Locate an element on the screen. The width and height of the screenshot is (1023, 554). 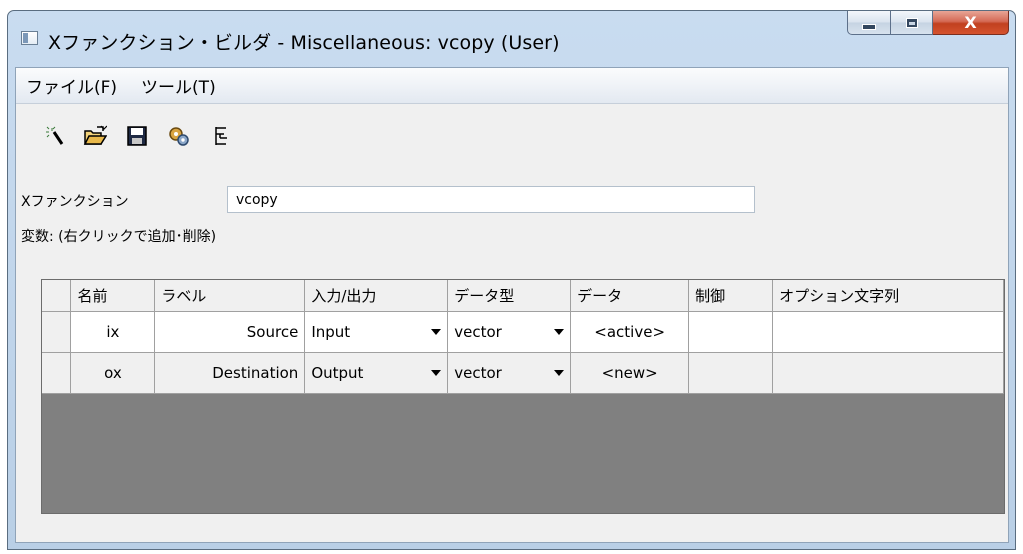
maximize-icon is located at coordinates (911, 22).